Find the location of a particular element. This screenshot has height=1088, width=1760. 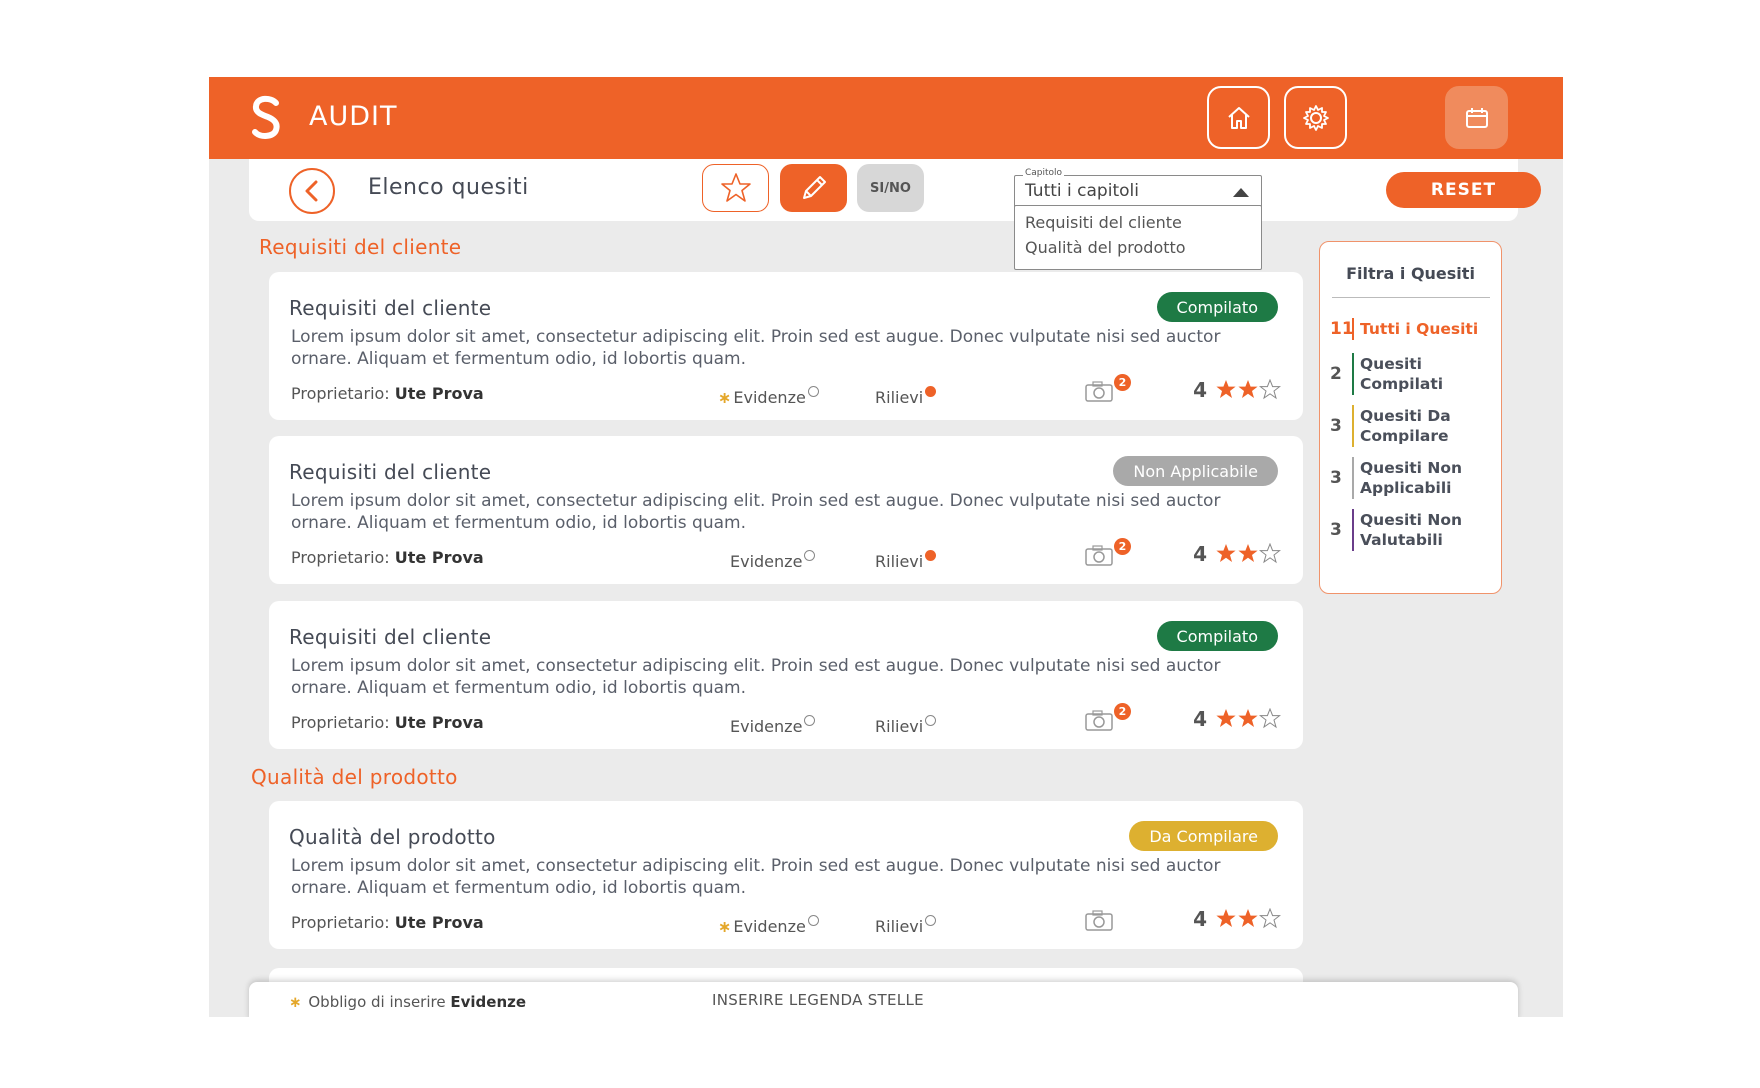

favorites-filter-button is located at coordinates (735, 188).